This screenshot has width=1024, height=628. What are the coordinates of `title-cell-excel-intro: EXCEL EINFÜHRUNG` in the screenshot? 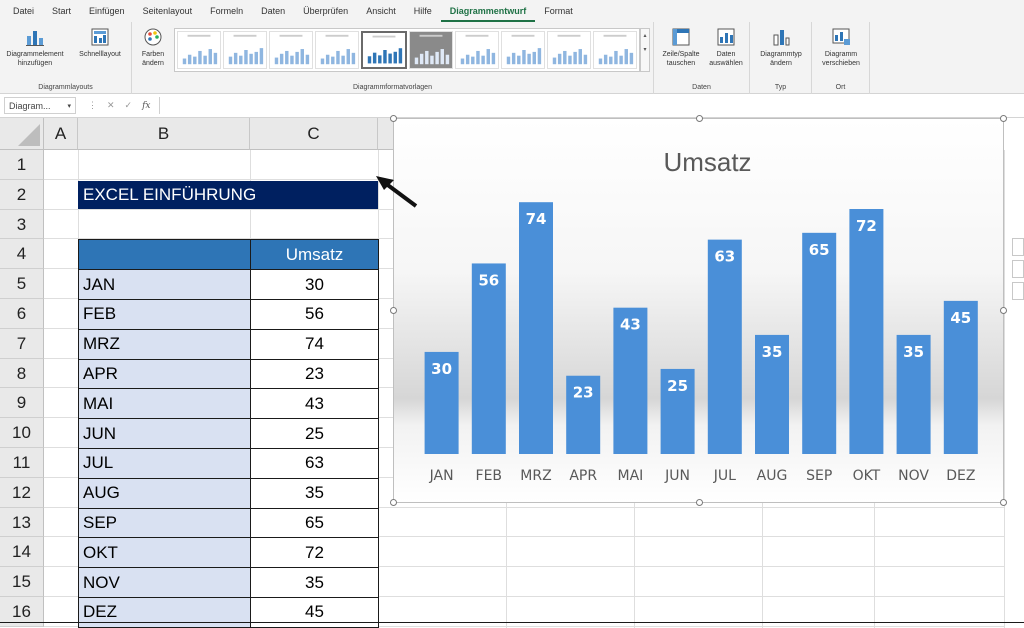 It's located at (228, 194).